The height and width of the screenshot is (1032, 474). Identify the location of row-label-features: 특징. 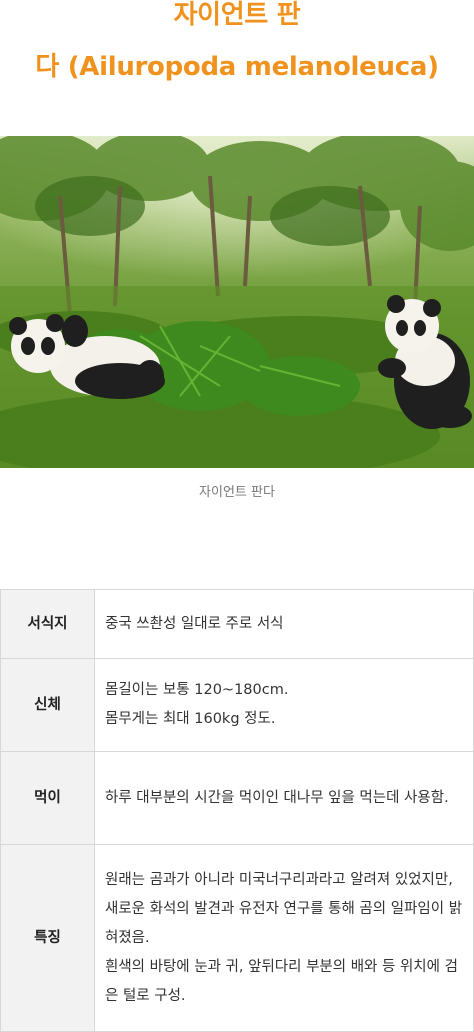
(47, 938).